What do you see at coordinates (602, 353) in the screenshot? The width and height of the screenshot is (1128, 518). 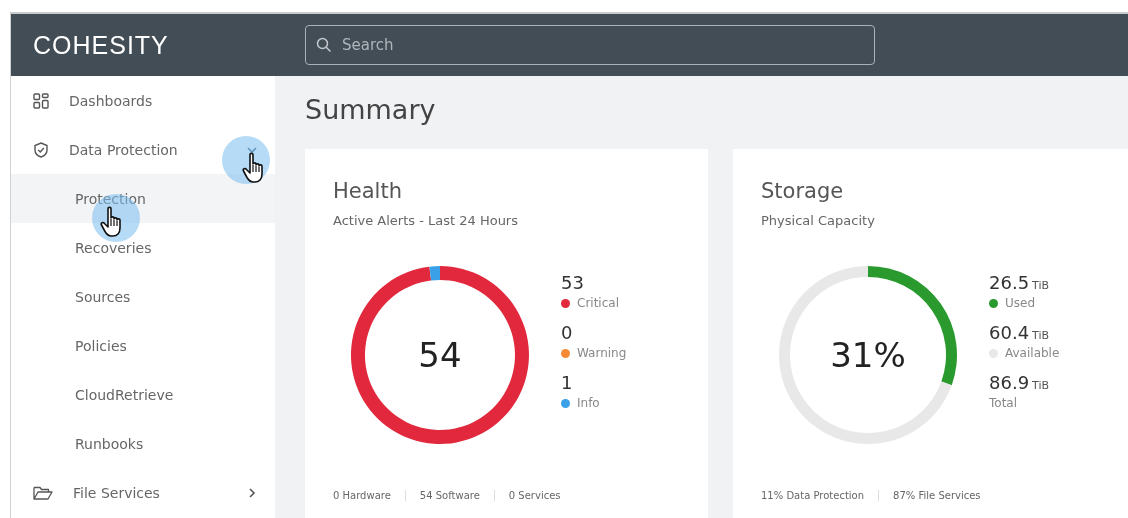 I see `legend-label: Warning` at bounding box center [602, 353].